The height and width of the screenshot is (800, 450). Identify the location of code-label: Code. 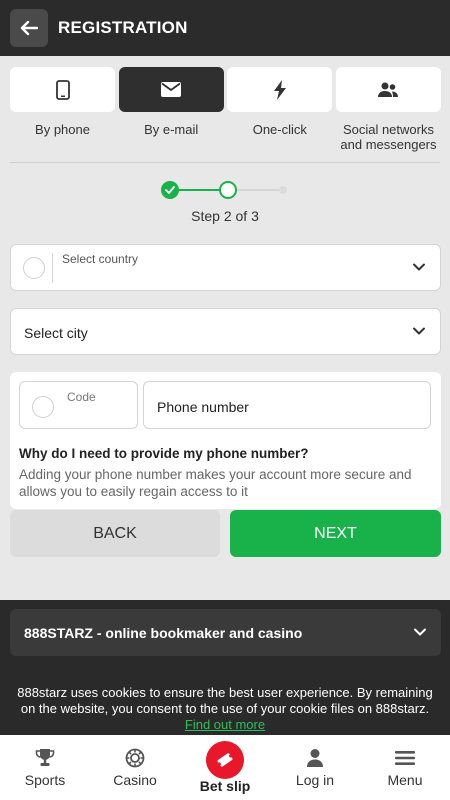
(81, 397).